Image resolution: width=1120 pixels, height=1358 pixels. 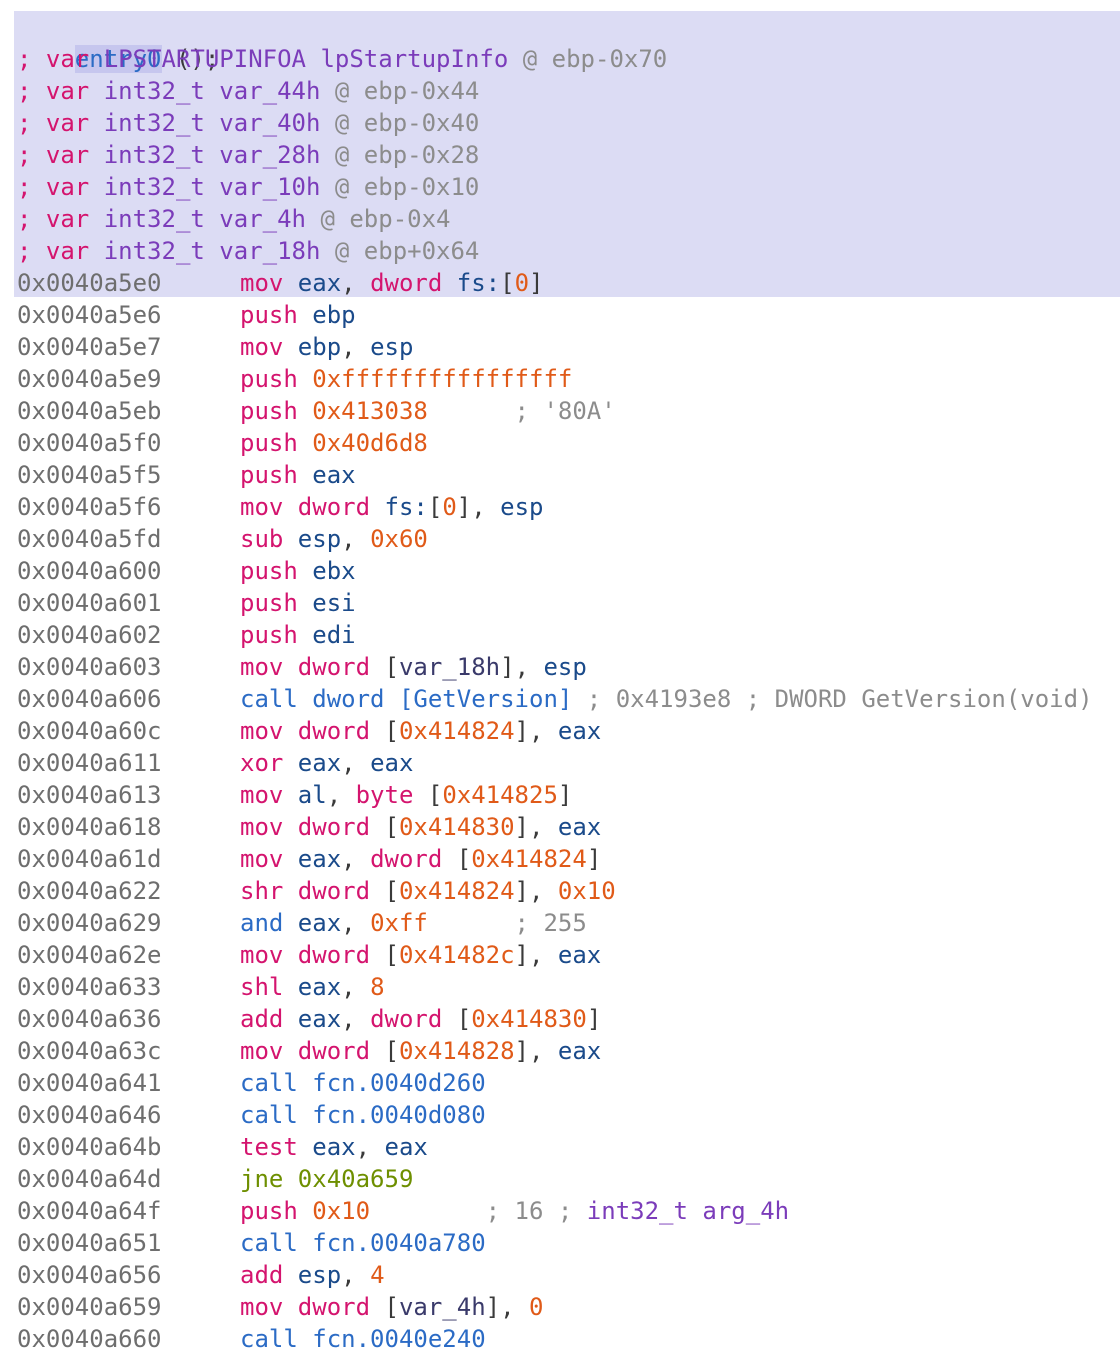 What do you see at coordinates (212, 59) in the screenshot?
I see `var-type: LPSTARTUPINFOA` at bounding box center [212, 59].